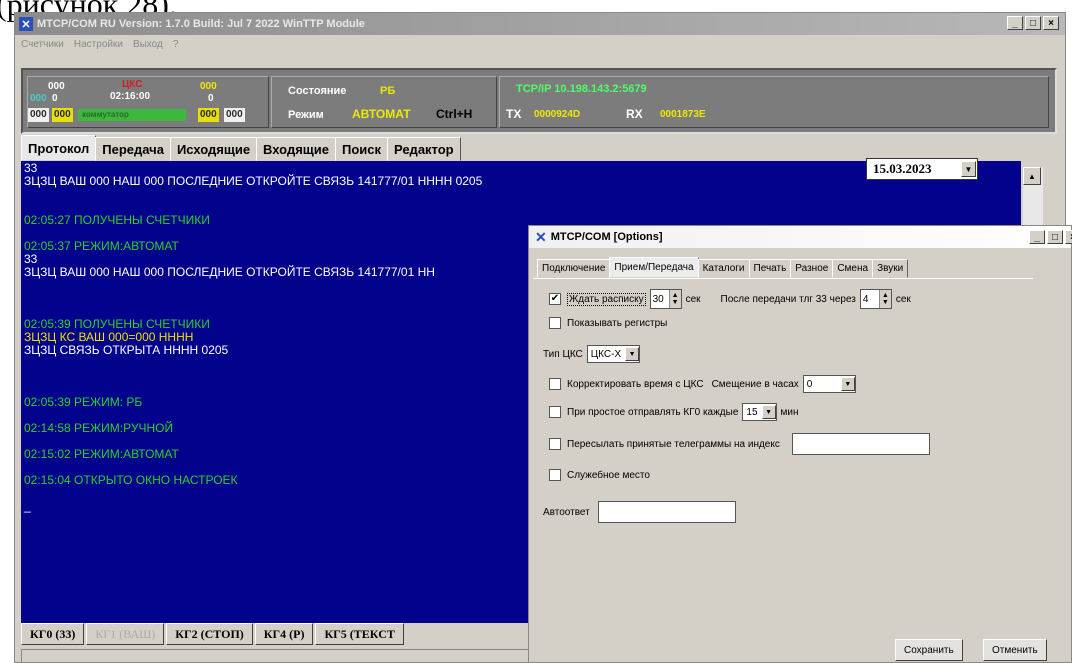 The width and height of the screenshot is (1072, 663). Describe the element at coordinates (521, 194) in the screenshot. I see `log-spacer` at that location.